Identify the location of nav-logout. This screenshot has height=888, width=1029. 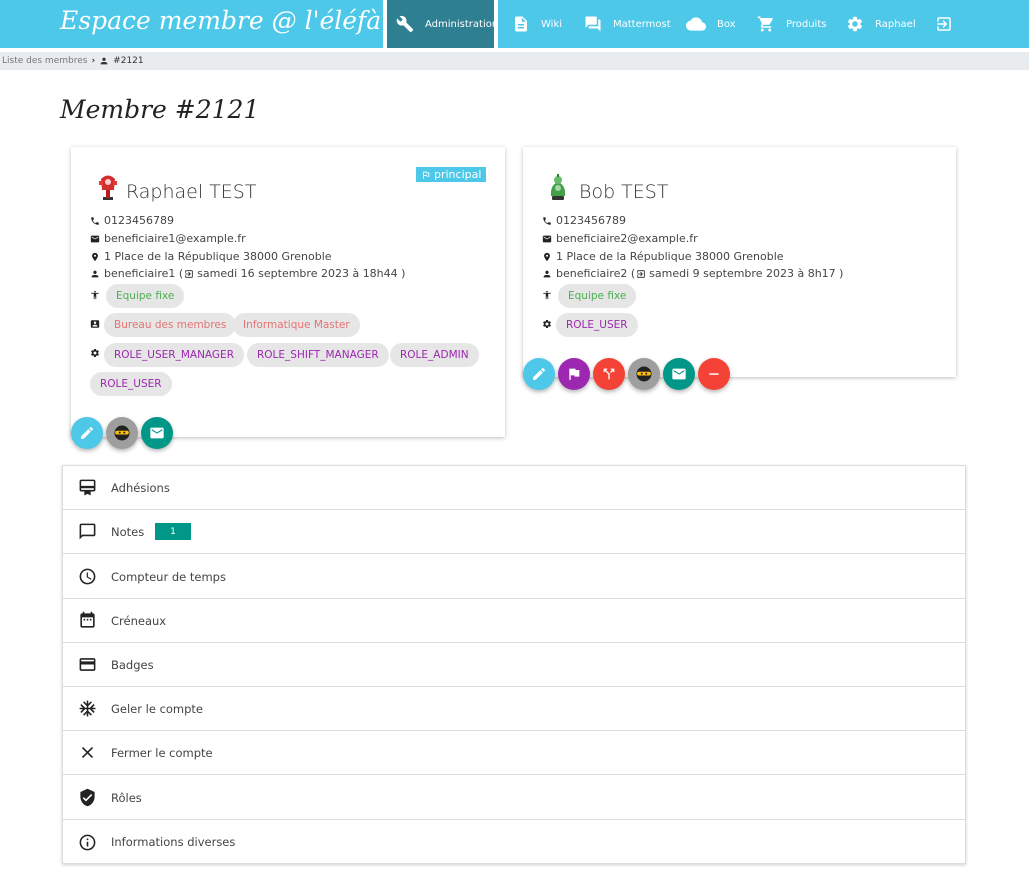
(949, 24).